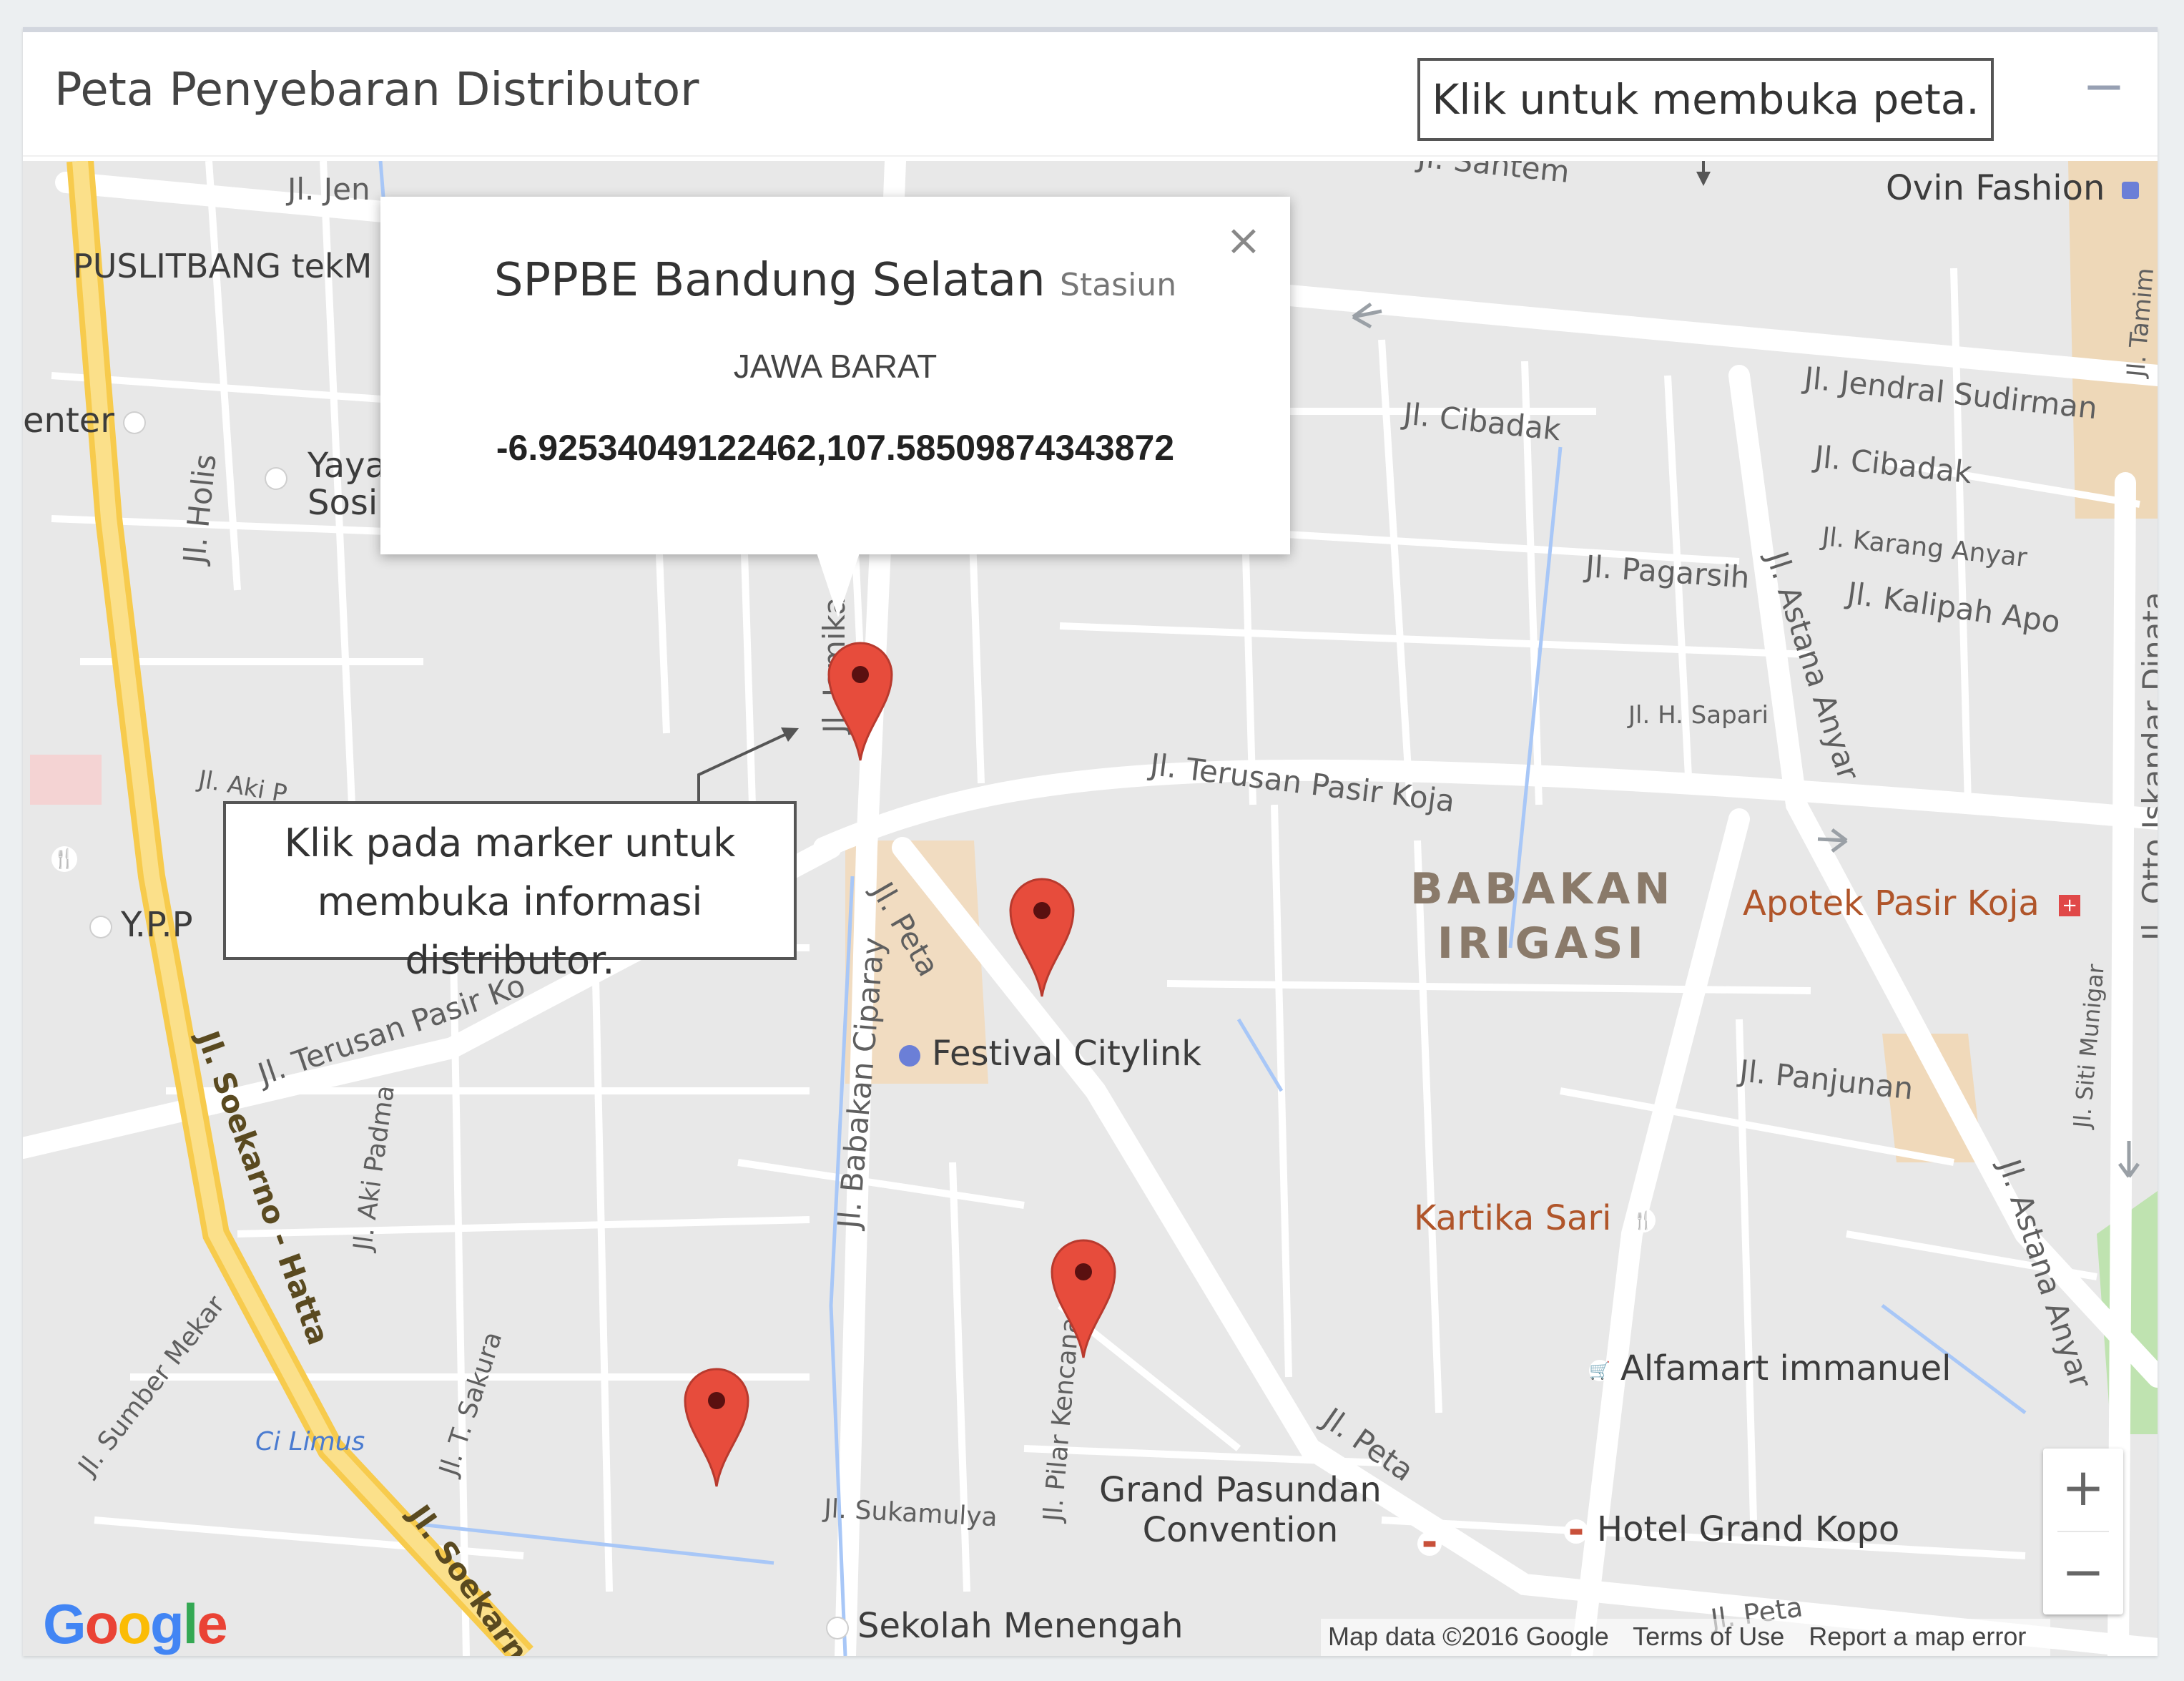 This screenshot has width=2184, height=1681. Describe the element at coordinates (310, 1441) in the screenshot. I see `water-label-ci-limus: Ci Limus` at that location.